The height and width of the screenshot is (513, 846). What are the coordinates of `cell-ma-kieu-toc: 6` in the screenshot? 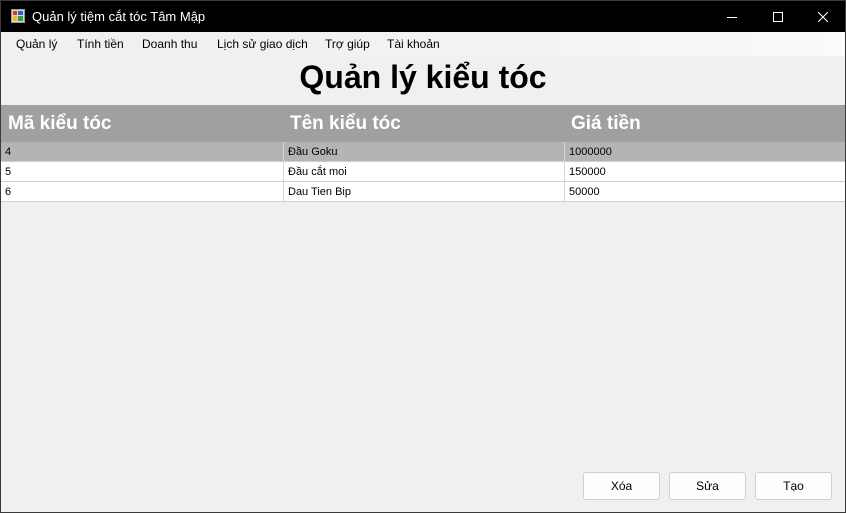 It's located at (142, 192).